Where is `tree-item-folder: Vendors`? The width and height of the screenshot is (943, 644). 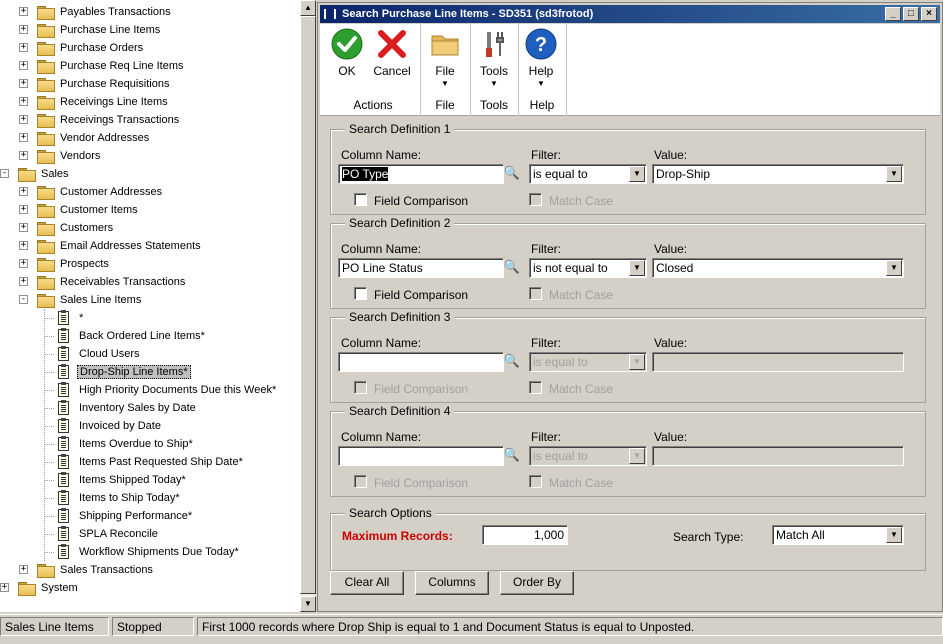
tree-item-folder: Vendors is located at coordinates (69, 156).